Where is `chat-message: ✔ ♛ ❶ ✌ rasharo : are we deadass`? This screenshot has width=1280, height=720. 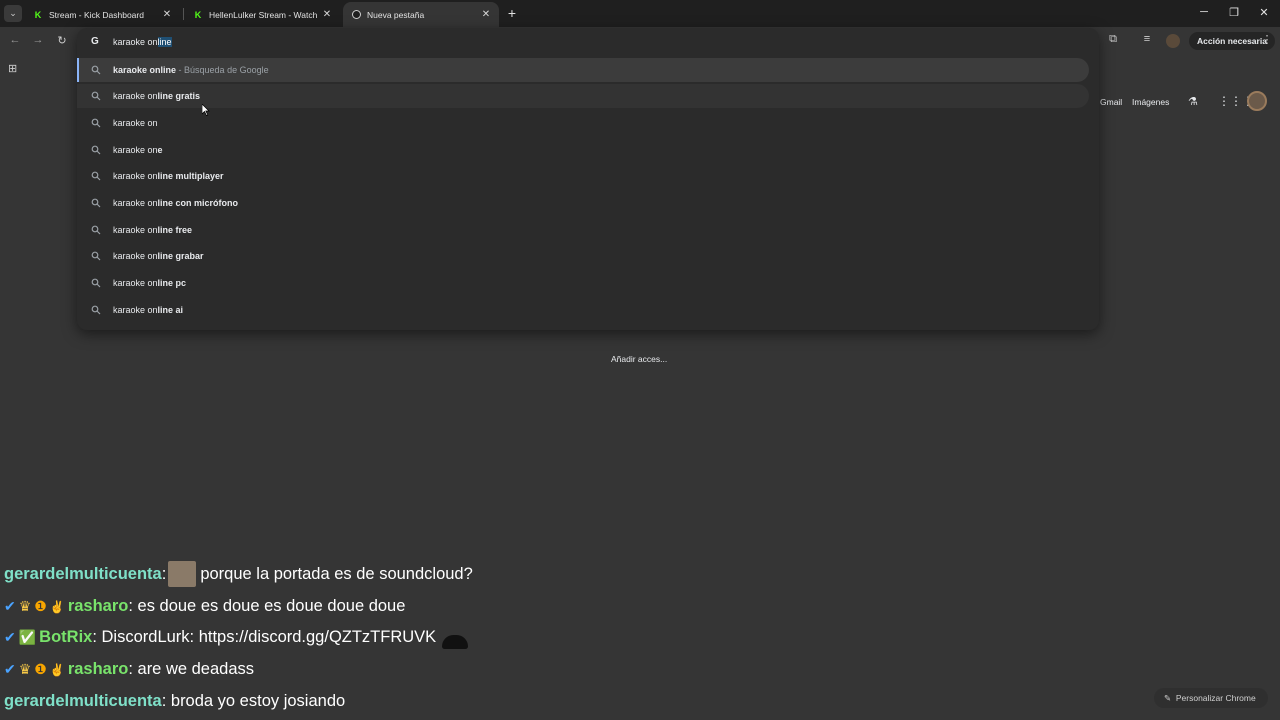
chat-message: ✔ ♛ ❶ ✌ rasharo : are we deadass is located at coordinates (129, 669).